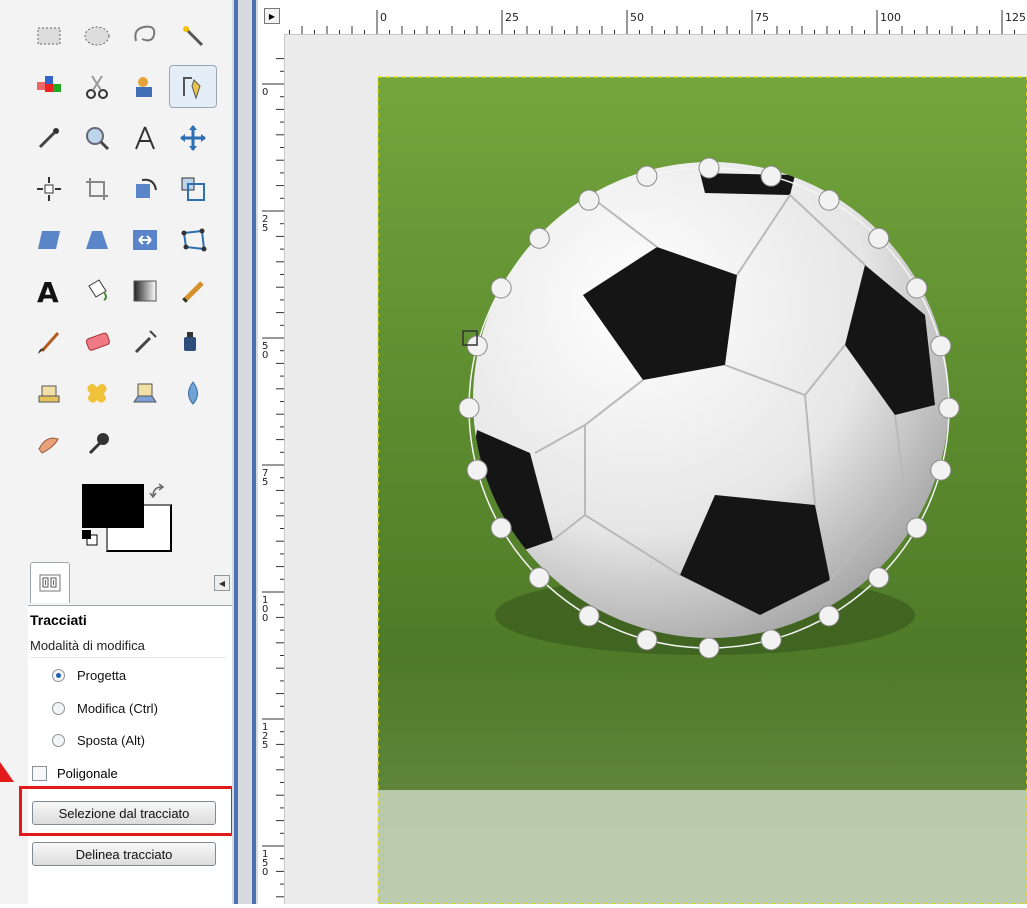 This screenshot has width=1027, height=908. I want to click on clone-icon, so click(49, 393).